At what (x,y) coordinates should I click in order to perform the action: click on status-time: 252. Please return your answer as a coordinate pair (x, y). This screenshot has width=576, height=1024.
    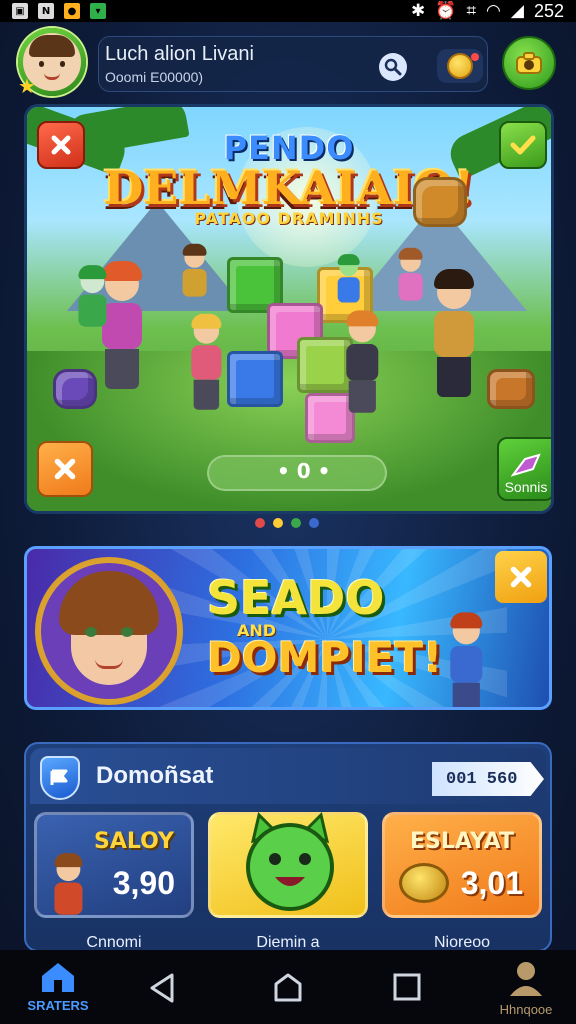
    Looking at the image, I should click on (548, 10).